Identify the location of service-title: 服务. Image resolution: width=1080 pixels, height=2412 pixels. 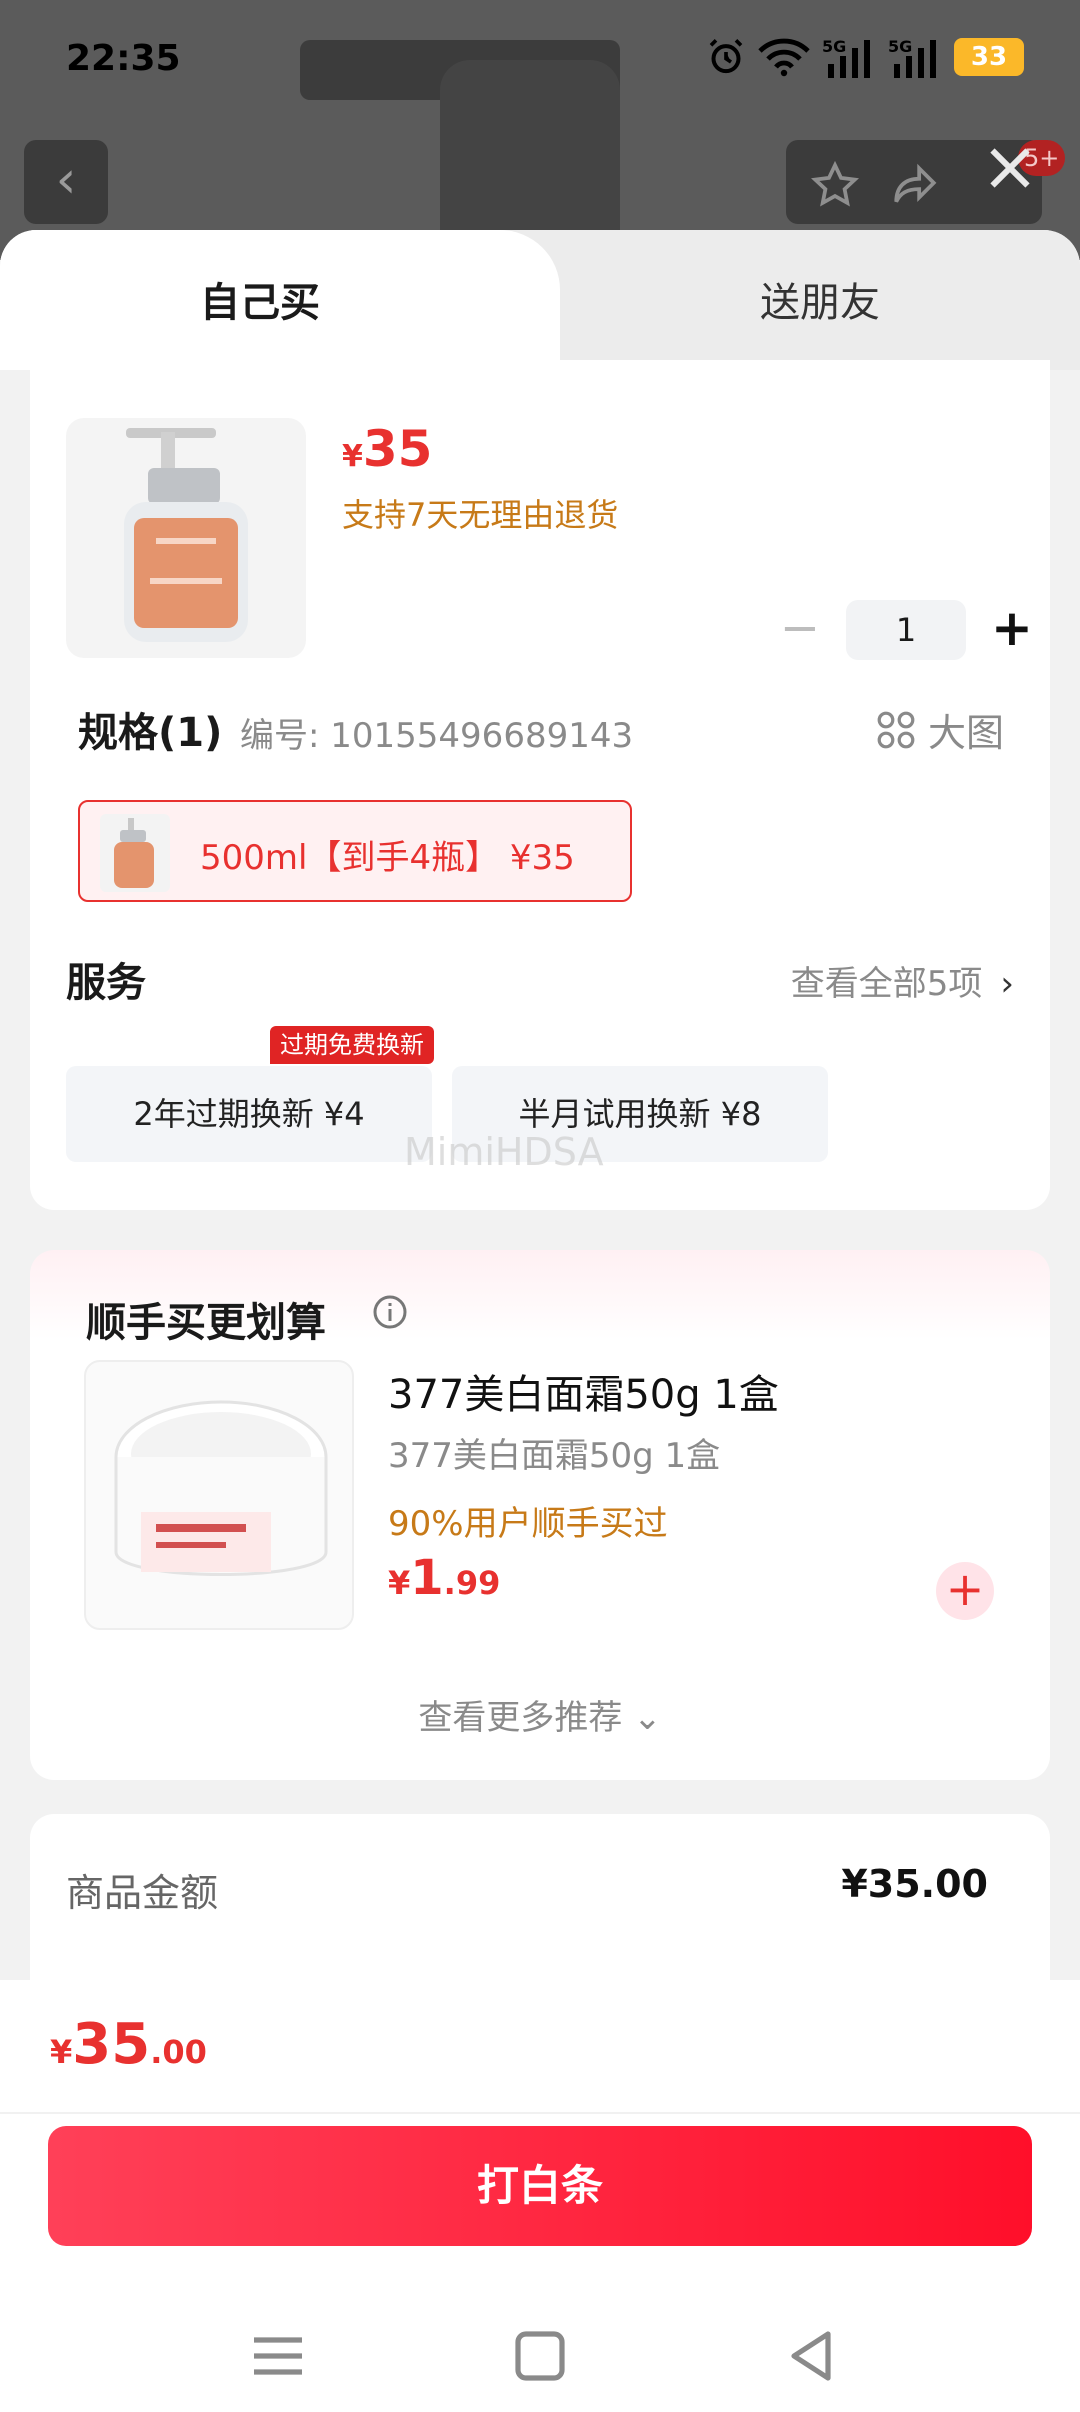
(106, 983).